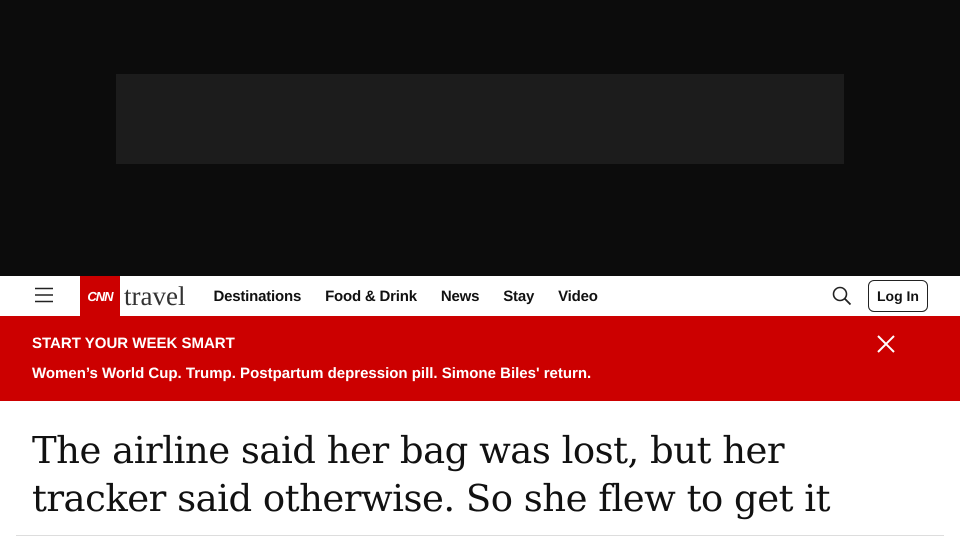  I want to click on search-button, so click(842, 296).